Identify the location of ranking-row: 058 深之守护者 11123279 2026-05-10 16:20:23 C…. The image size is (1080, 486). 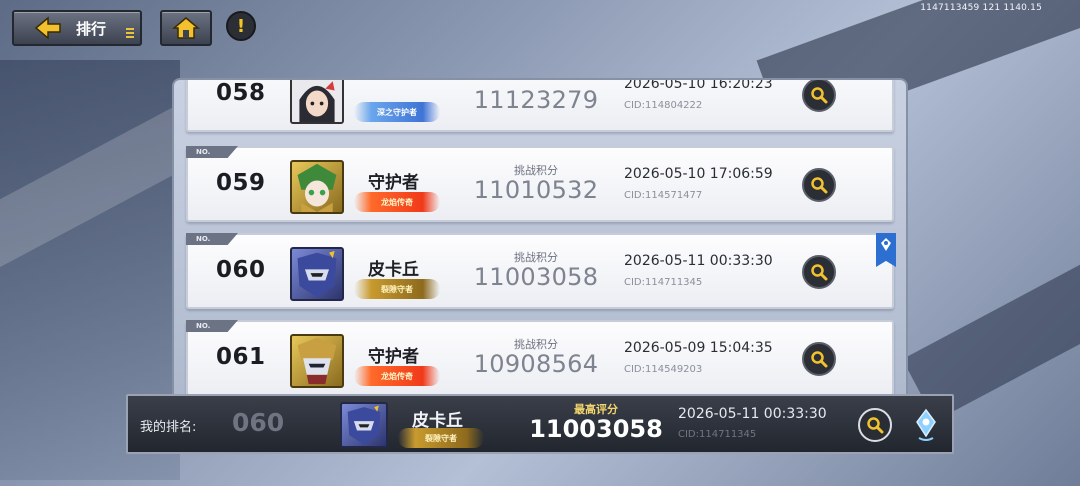
(540, 105).